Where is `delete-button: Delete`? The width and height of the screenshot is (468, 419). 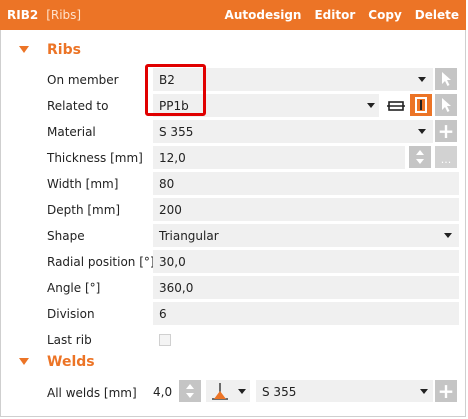 delete-button: Delete is located at coordinates (437, 15).